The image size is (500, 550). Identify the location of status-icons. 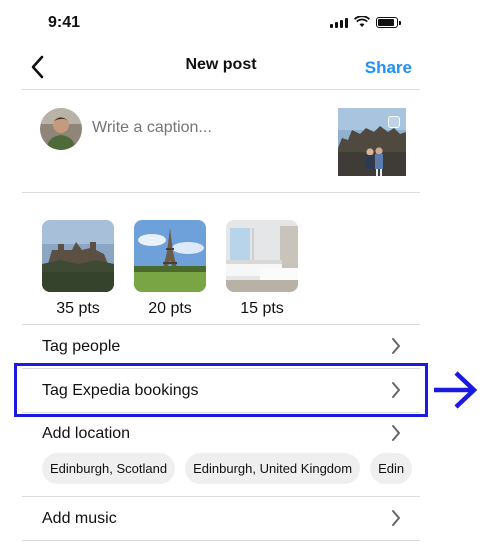
(365, 22).